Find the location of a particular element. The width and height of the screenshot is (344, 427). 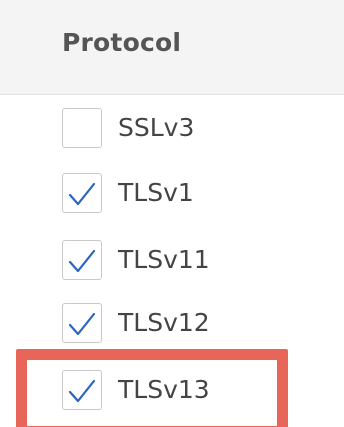

protocol-label: TLSv13 is located at coordinates (164, 389).